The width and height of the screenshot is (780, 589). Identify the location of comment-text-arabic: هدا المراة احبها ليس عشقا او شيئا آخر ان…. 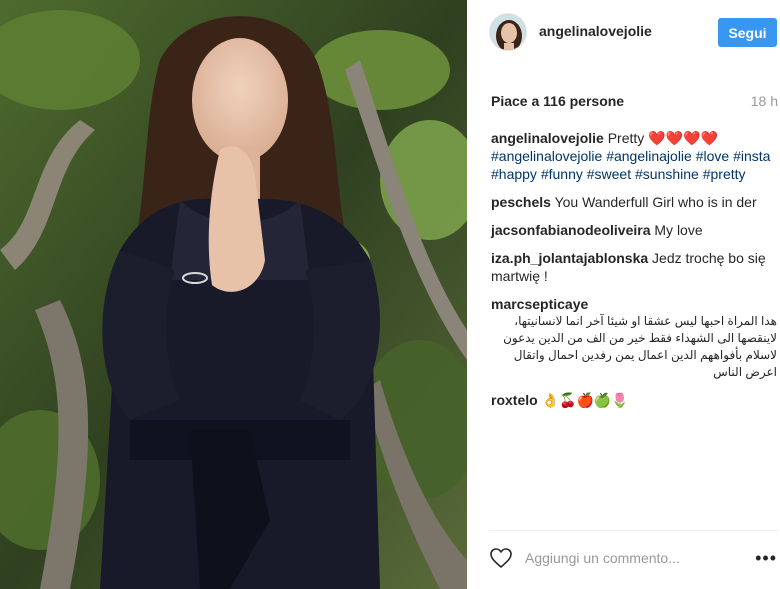
(640, 346).